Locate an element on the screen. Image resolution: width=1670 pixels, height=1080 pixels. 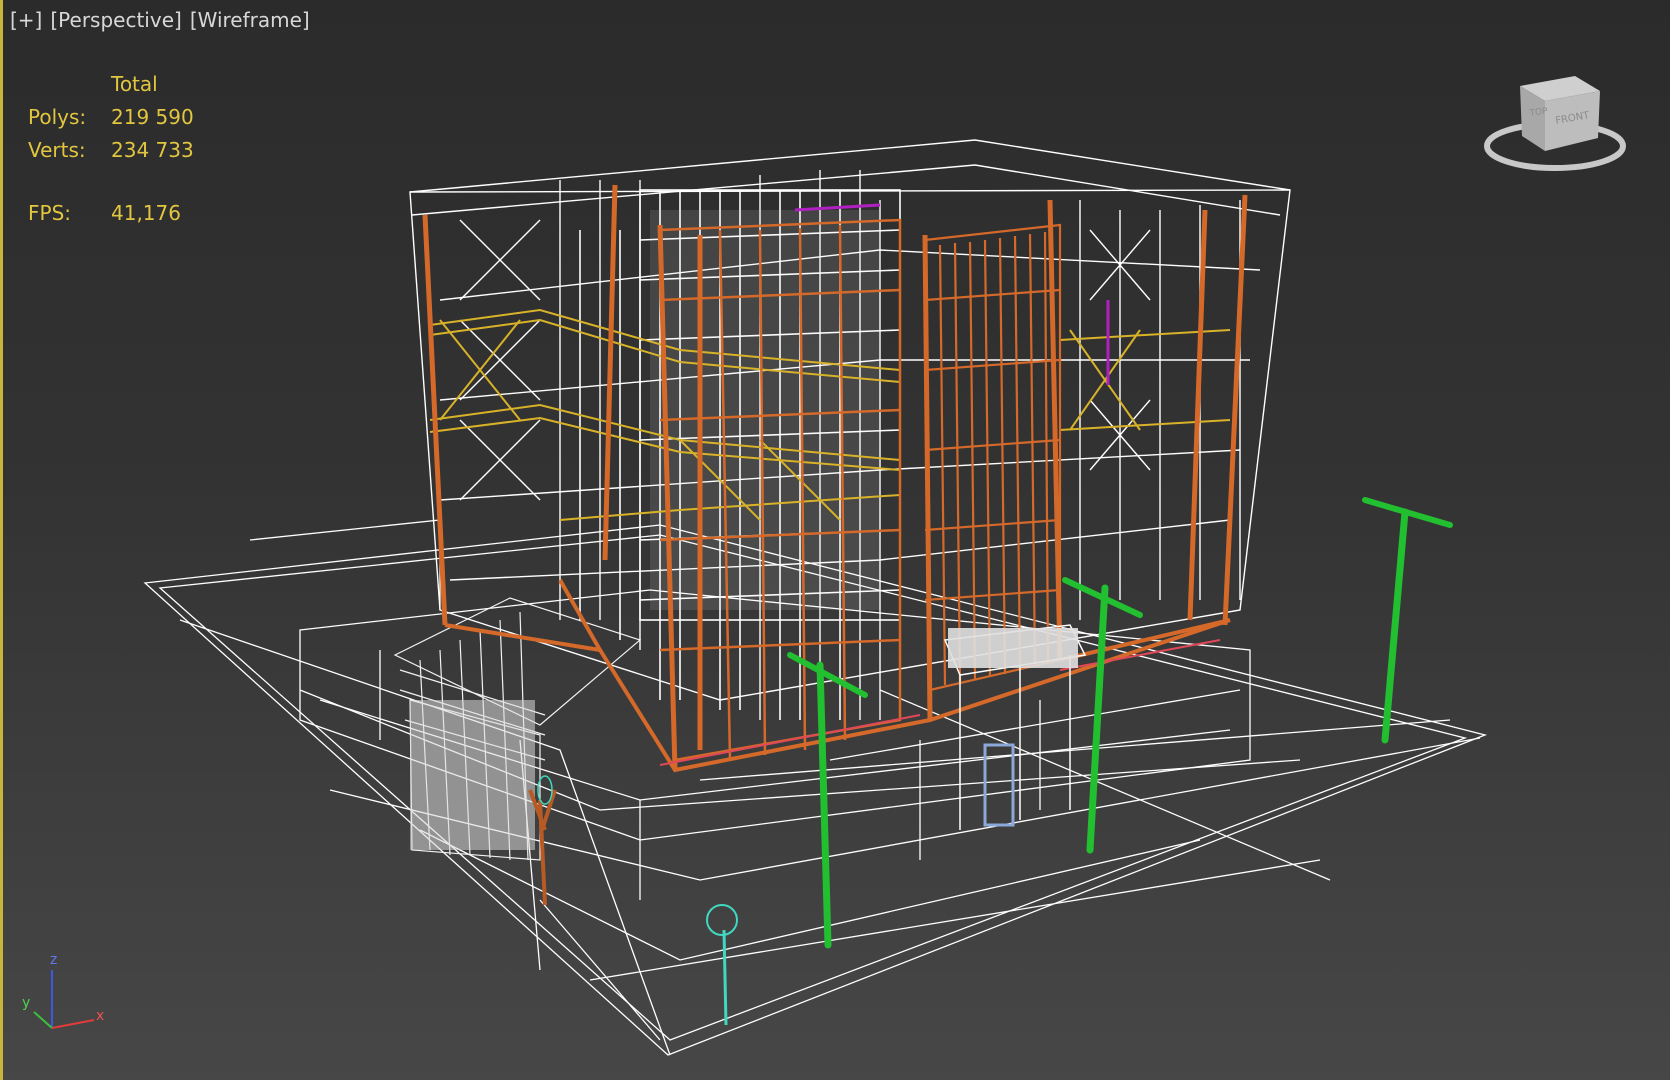
y-axis-label: y is located at coordinates (26, 1003).